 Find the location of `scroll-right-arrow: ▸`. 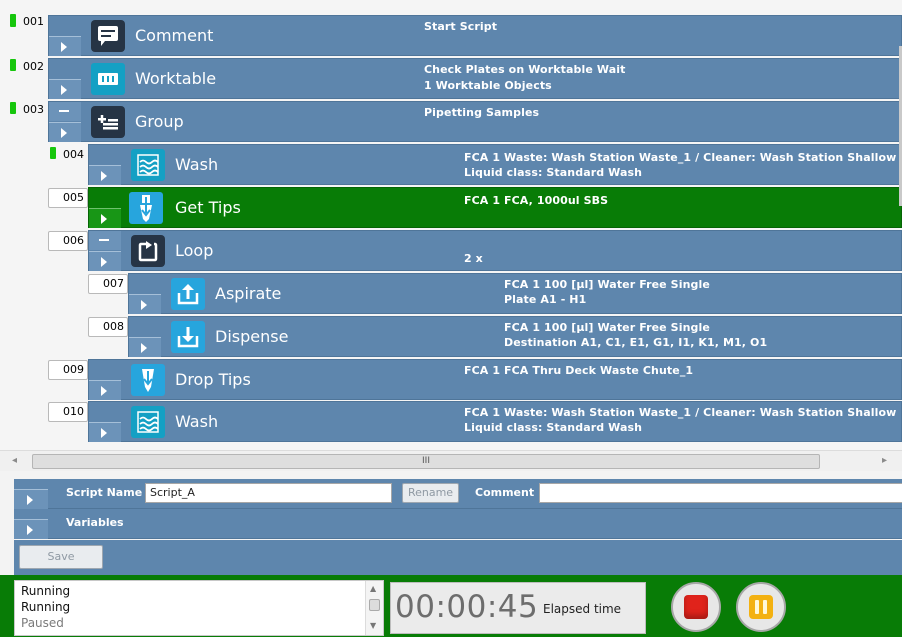

scroll-right-arrow: ▸ is located at coordinates (884, 460).